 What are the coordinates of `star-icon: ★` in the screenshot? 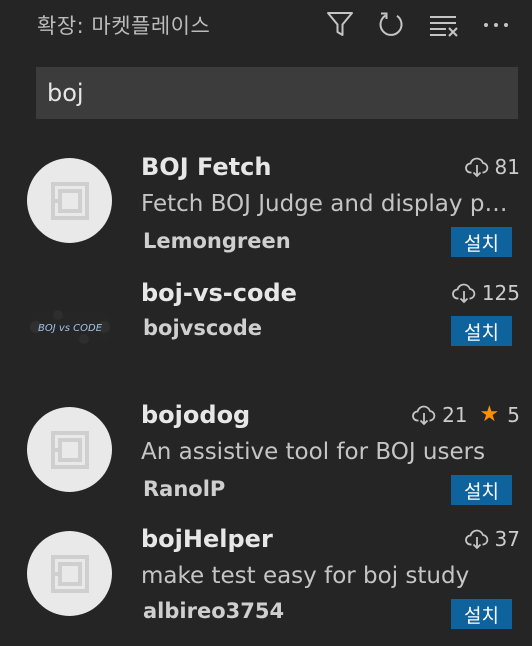 It's located at (489, 414).